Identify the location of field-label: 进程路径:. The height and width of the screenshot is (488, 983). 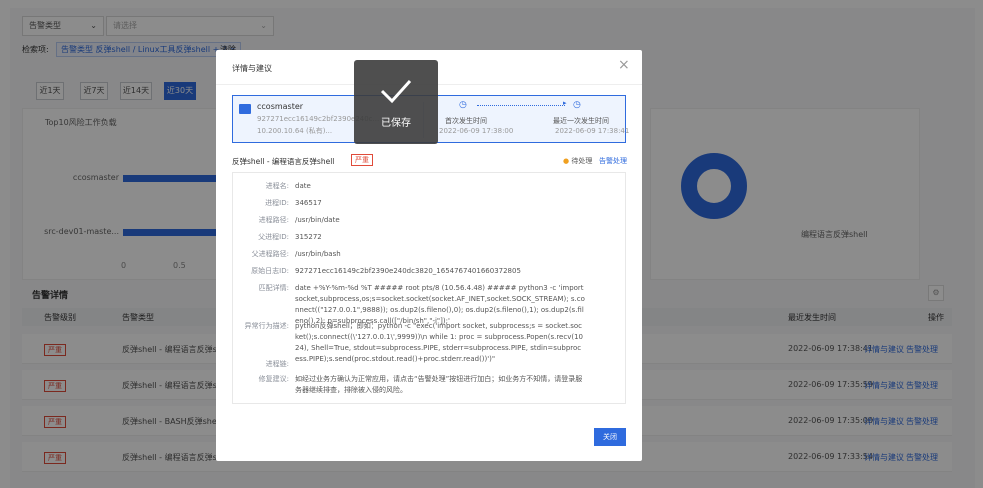
(273, 220).